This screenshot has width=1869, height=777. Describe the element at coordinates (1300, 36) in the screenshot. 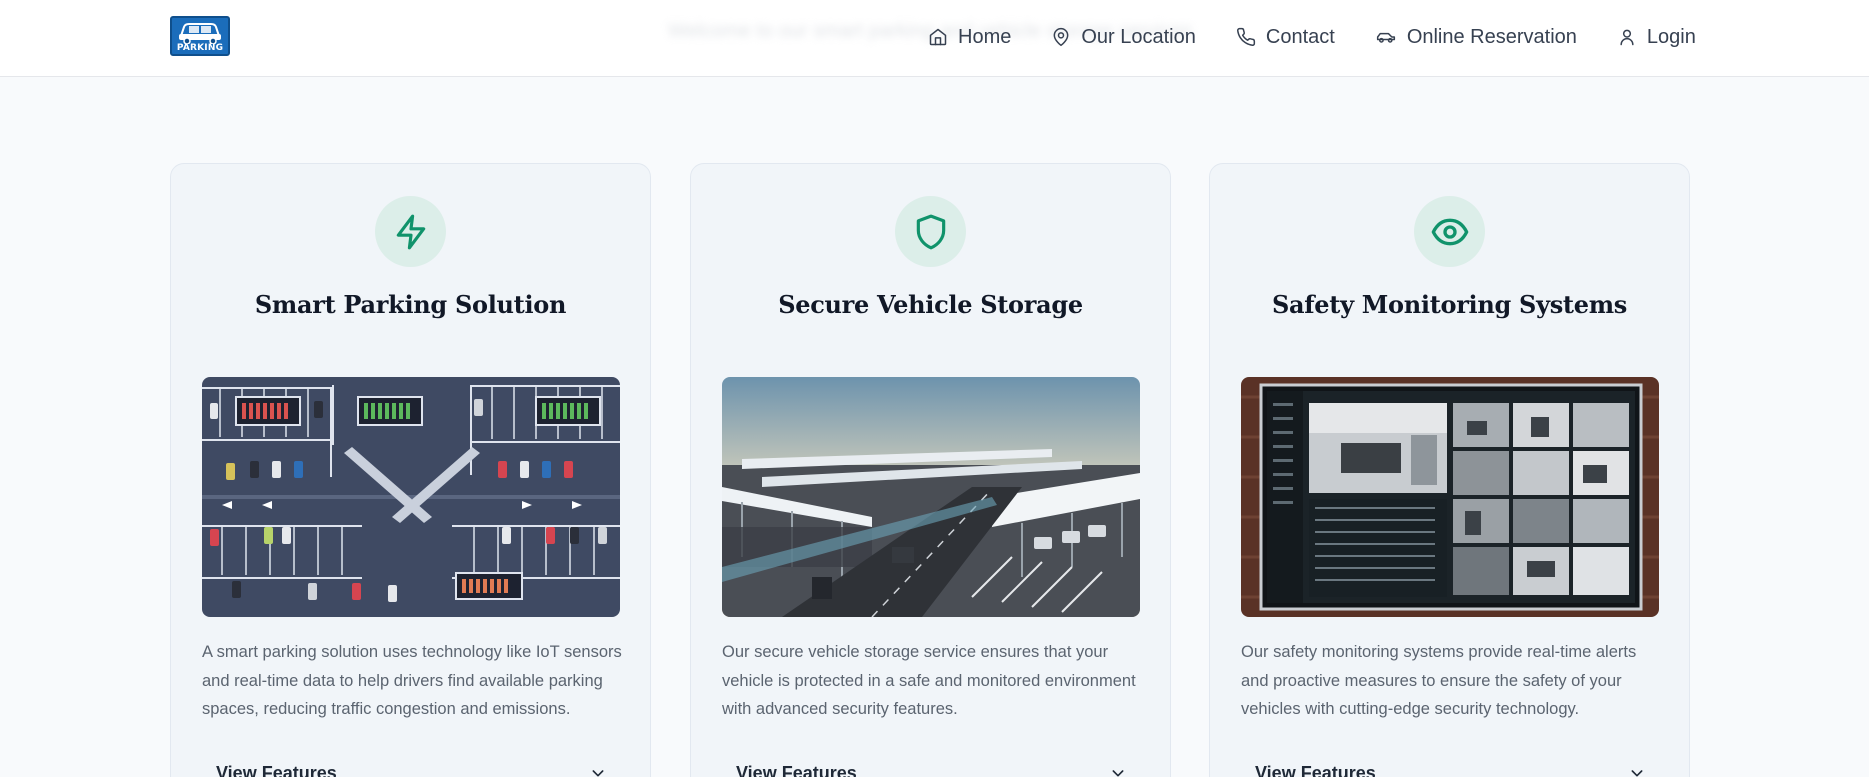

I see `nav-contact-label: Contact` at that location.